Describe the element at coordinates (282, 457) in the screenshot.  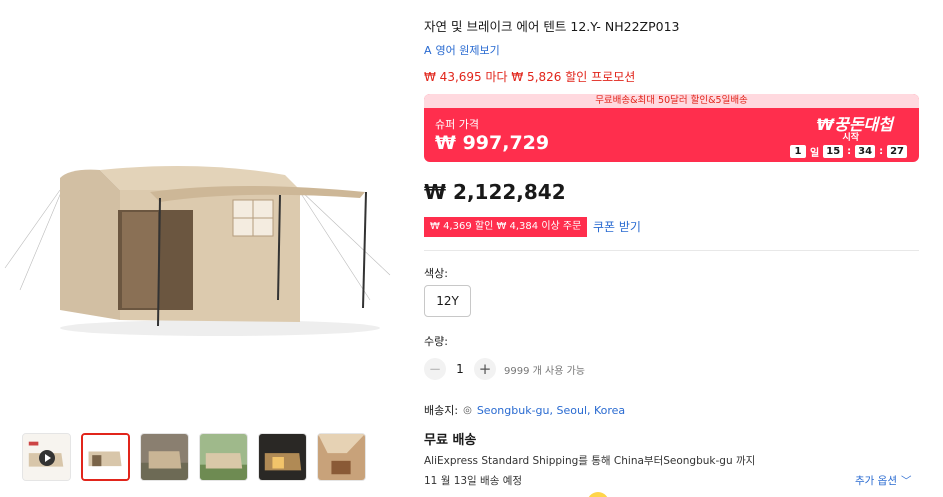
I see `thumbnail-night` at that location.